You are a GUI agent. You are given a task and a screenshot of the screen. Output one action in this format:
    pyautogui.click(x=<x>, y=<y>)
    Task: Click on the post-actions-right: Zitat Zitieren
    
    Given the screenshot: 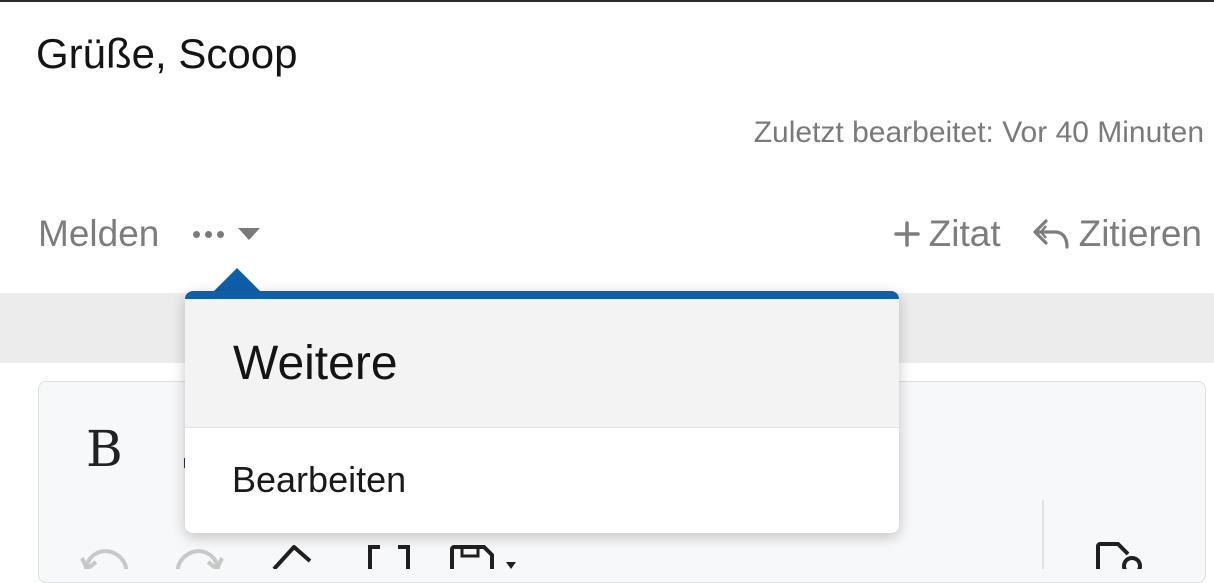 What is the action you would take?
    pyautogui.click(x=1047, y=234)
    